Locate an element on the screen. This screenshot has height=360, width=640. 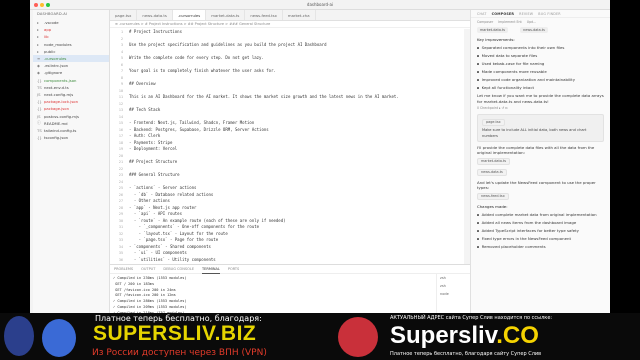
file-tree-label: .vscode is located at coordinates (51, 23).